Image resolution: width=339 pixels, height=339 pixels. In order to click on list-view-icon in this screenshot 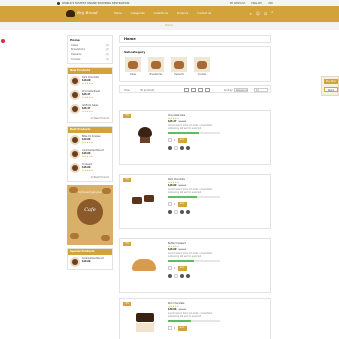, I will do `click(200, 90)`.